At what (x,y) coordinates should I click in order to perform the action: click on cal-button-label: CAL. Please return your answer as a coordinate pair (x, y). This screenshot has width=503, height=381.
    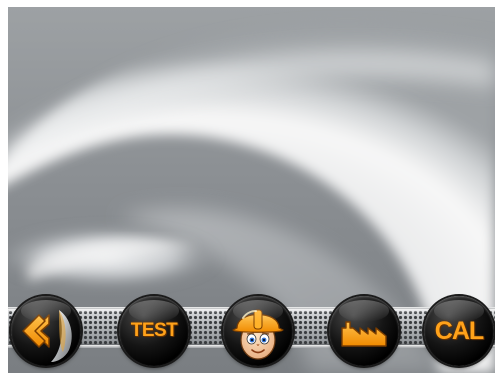
    Looking at the image, I should click on (459, 331).